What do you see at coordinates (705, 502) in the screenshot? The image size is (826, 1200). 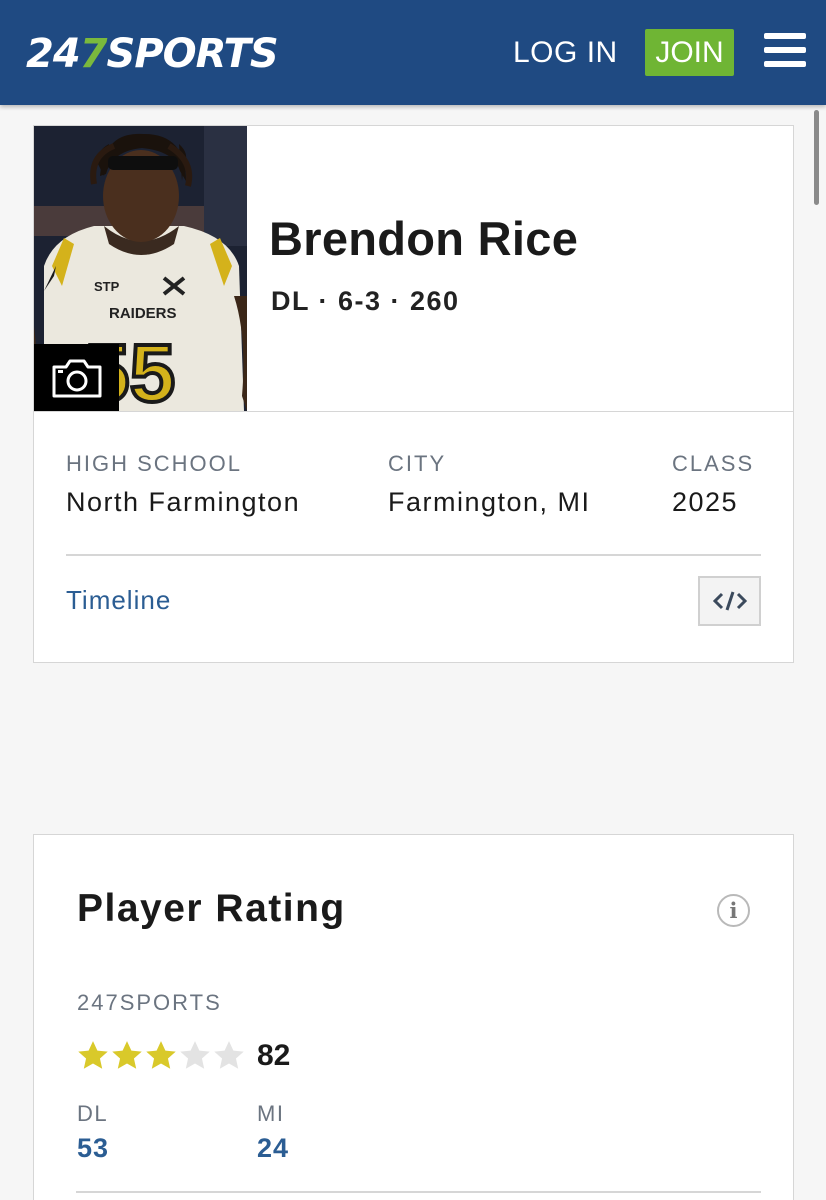 I see `class-value: 2025` at bounding box center [705, 502].